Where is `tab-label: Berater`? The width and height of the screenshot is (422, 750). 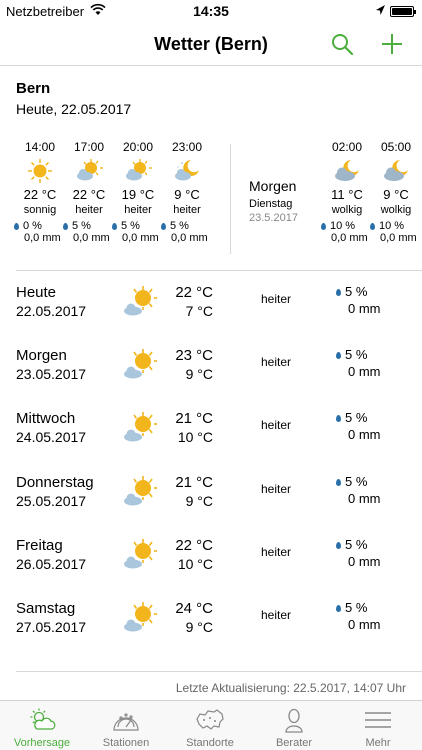
tab-label: Berater is located at coordinates (294, 743).